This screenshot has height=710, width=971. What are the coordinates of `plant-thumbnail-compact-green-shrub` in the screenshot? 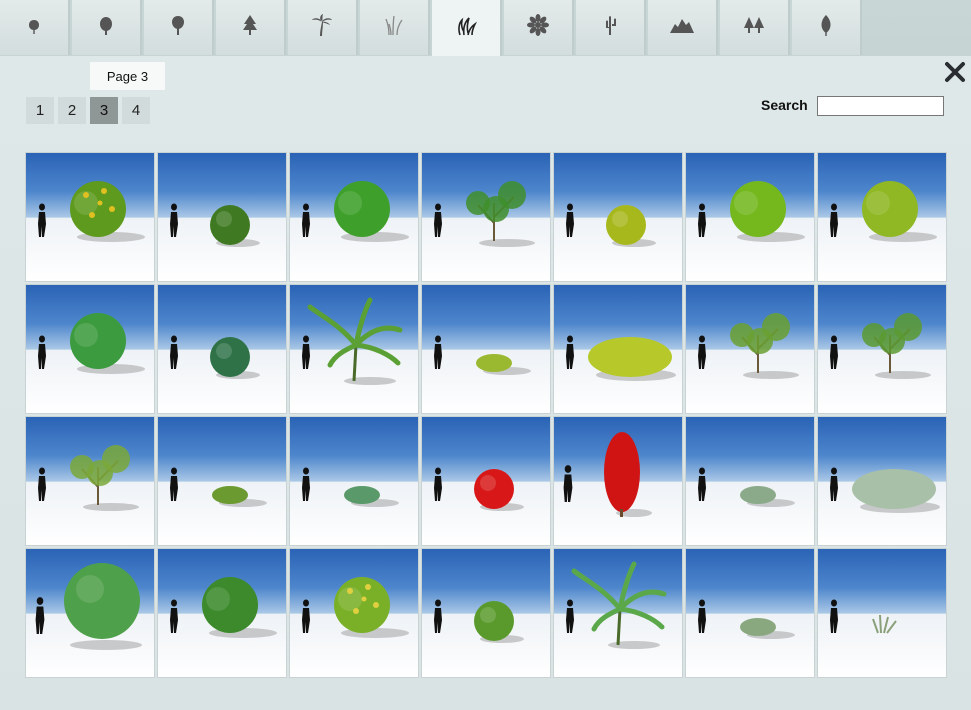 It's located at (486, 613).